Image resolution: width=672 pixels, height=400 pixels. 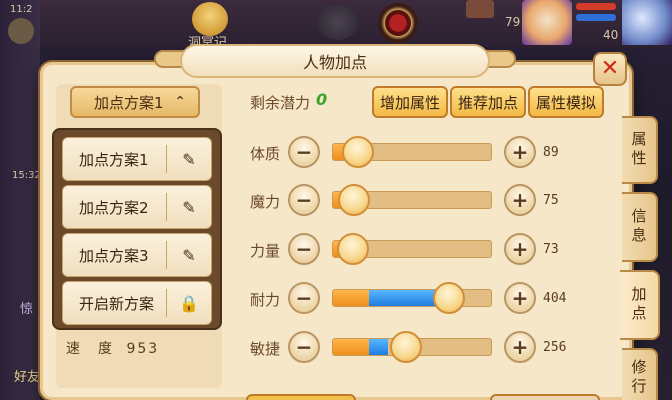 I want to click on tab-attributes: 属性, so click(x=640, y=150).